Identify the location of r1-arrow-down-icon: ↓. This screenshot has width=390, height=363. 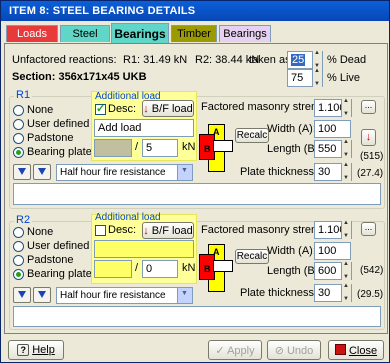
(146, 109).